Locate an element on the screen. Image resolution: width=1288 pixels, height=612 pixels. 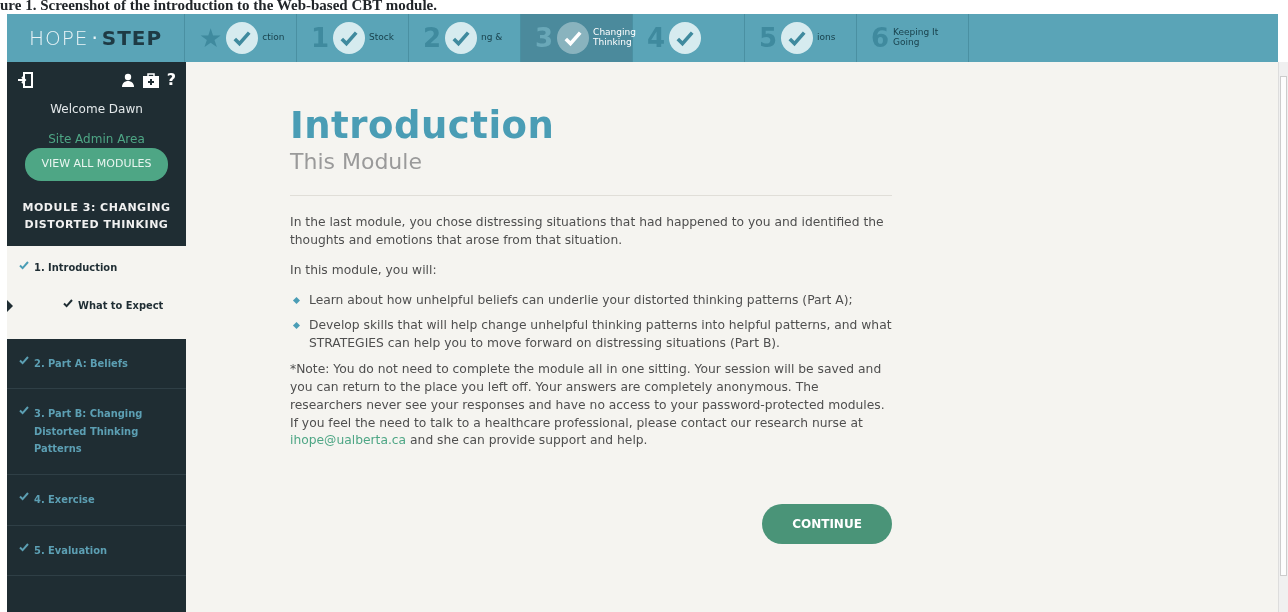
step-label: ions is located at coordinates (826, 38).